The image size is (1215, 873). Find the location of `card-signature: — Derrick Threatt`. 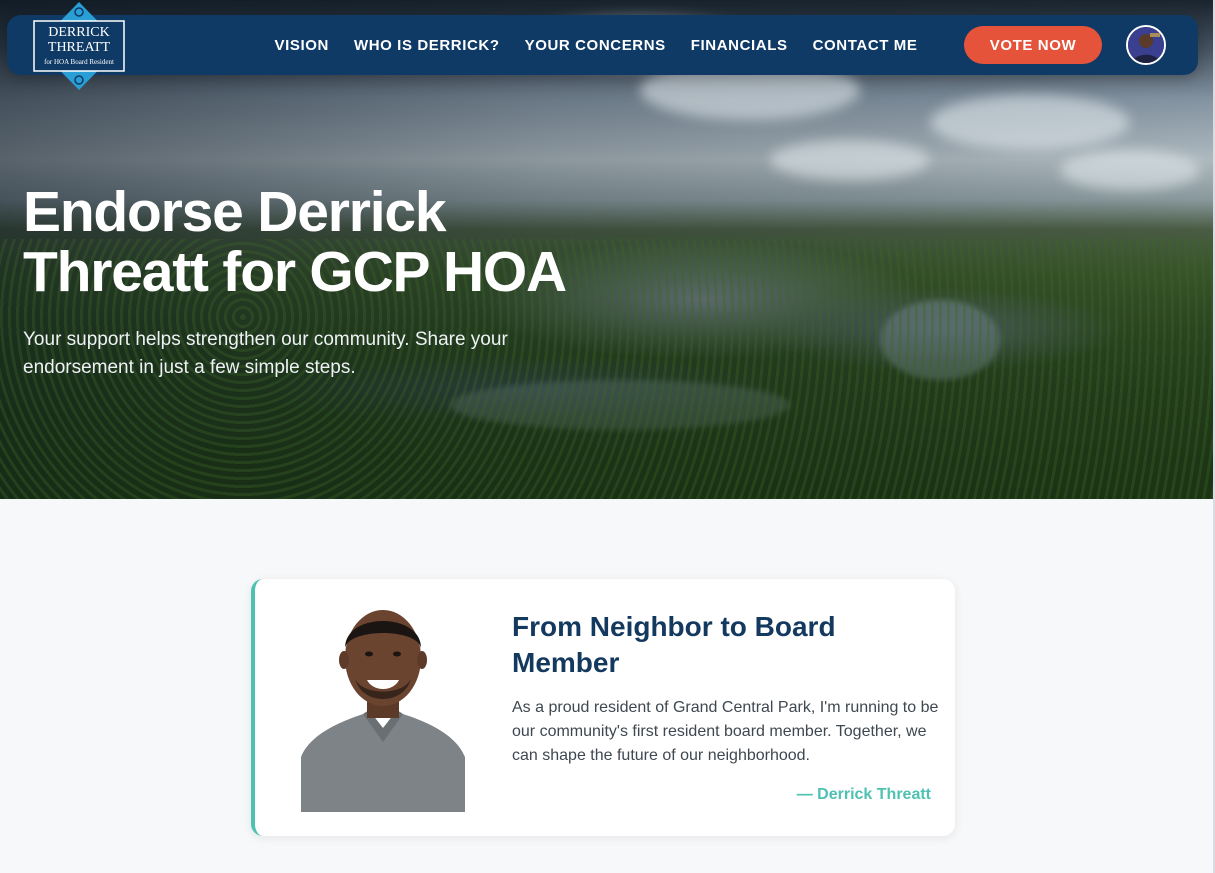

card-signature: — Derrick Threatt is located at coordinates (863, 794).